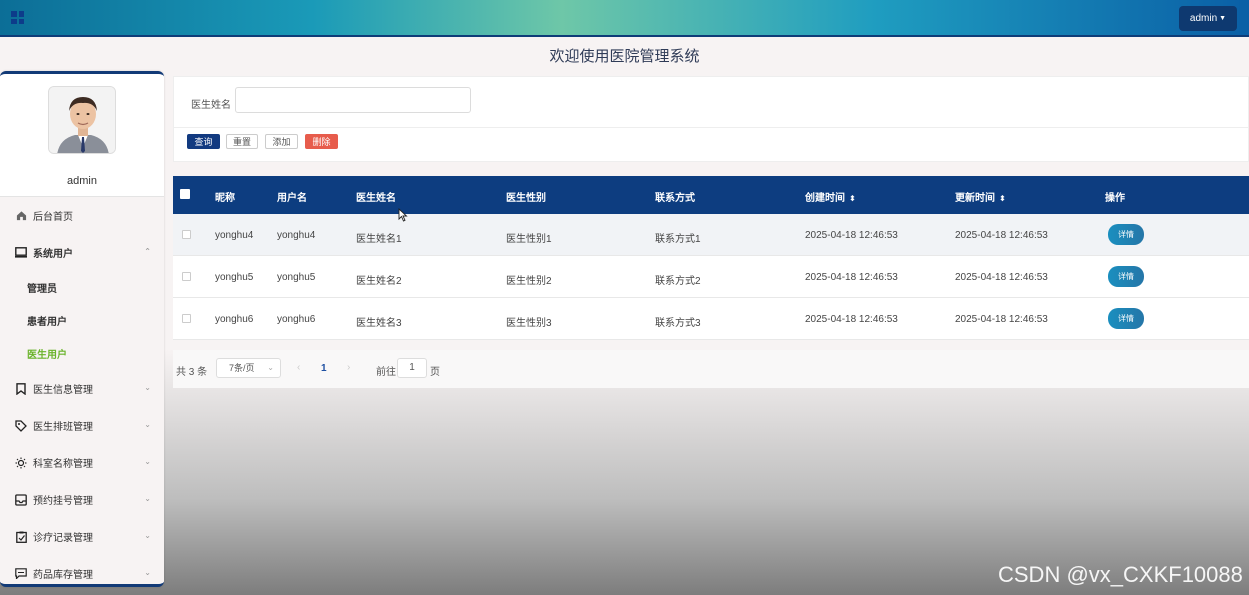 The height and width of the screenshot is (595, 1249). What do you see at coordinates (82, 353) in the screenshot?
I see `sidebar-subitem-doctor-users: 医生用户` at bounding box center [82, 353].